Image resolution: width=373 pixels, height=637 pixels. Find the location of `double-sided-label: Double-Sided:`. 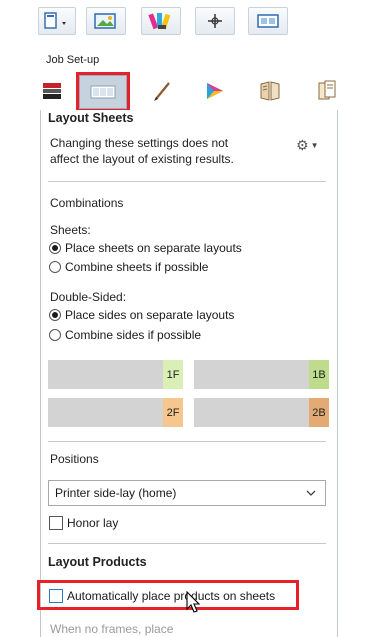

double-sided-label: Double-Sided: is located at coordinates (88, 297).